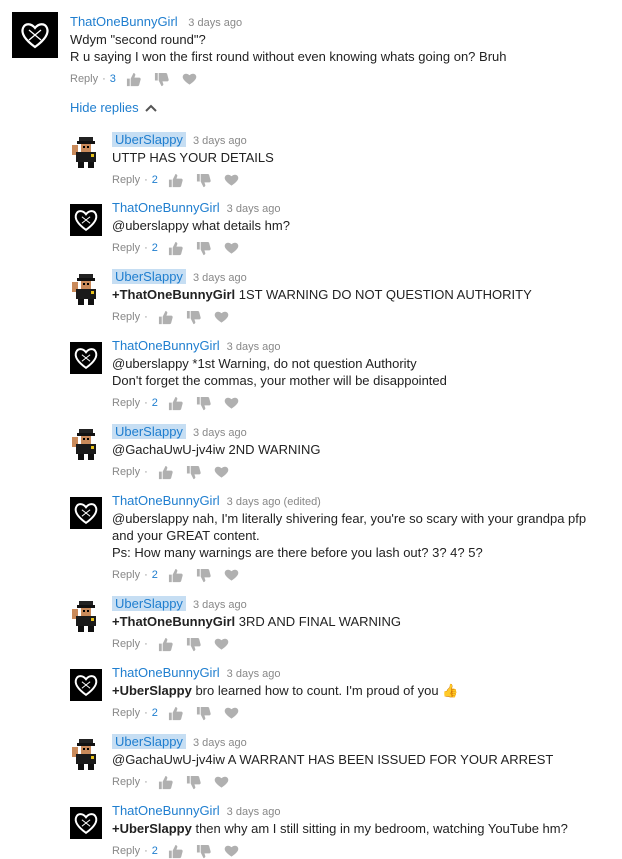  What do you see at coordinates (274, 502) in the screenshot?
I see `comment-time: 3 days ago (edited)` at bounding box center [274, 502].